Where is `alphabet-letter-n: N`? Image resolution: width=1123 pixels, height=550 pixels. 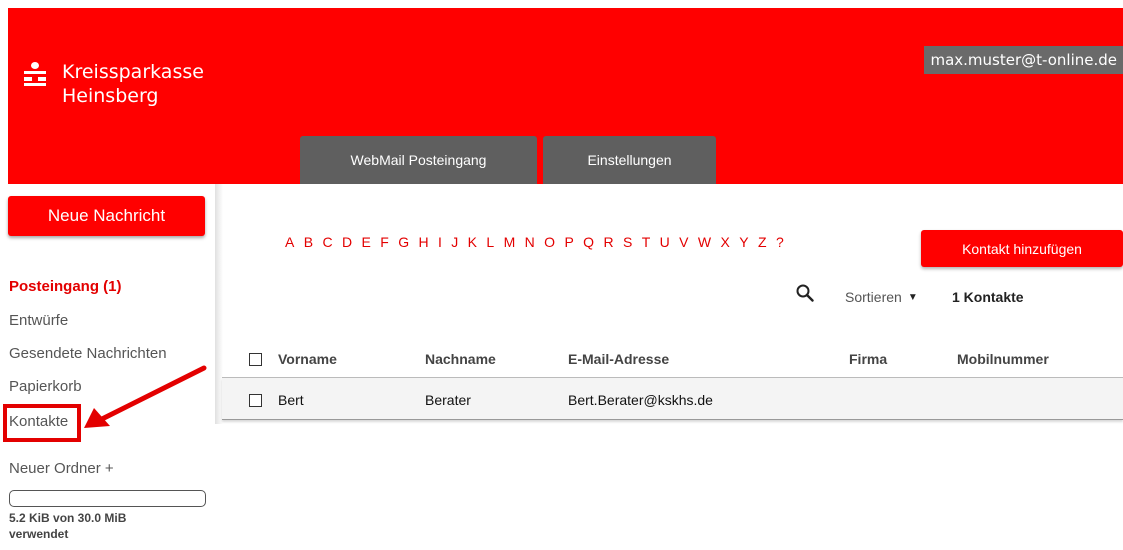
alphabet-letter-n: N is located at coordinates (530, 242).